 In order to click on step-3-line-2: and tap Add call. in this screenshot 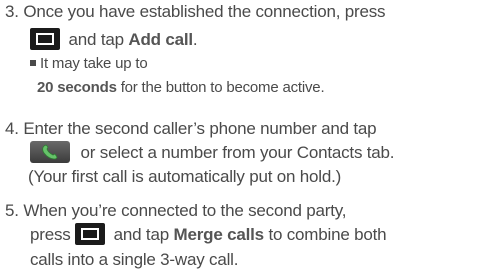, I will do `click(114, 39)`.